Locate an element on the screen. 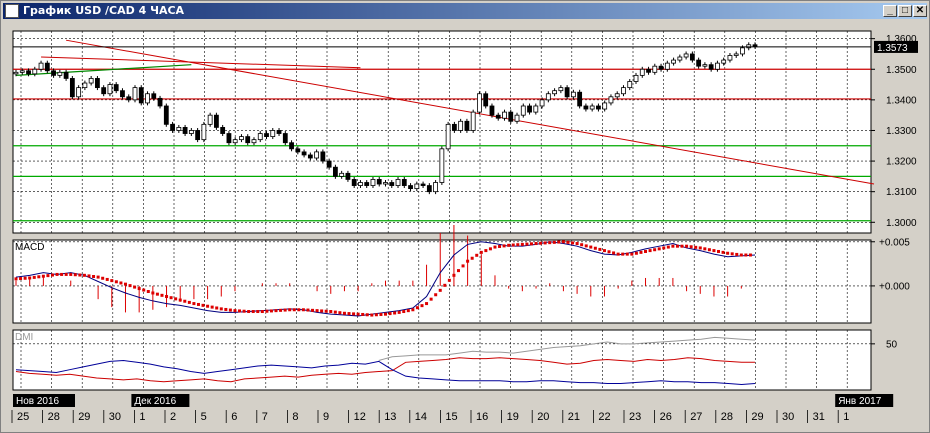  day-tick-label: 8 is located at coordinates (295, 417).